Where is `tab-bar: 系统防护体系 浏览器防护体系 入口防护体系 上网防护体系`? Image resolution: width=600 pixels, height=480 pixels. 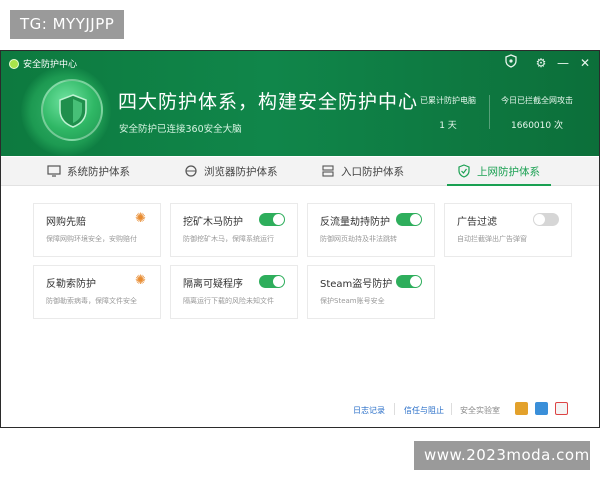 tab-bar: 系统防护体系 浏览器防护体系 入口防护体系 上网防护体系 is located at coordinates (300, 171).